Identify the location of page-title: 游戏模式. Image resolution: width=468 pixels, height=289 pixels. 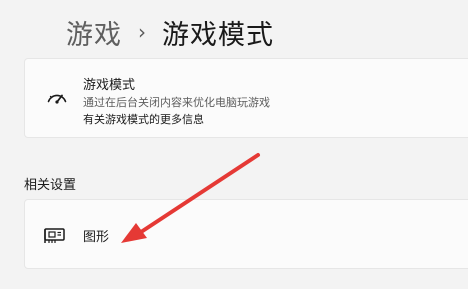
(218, 35).